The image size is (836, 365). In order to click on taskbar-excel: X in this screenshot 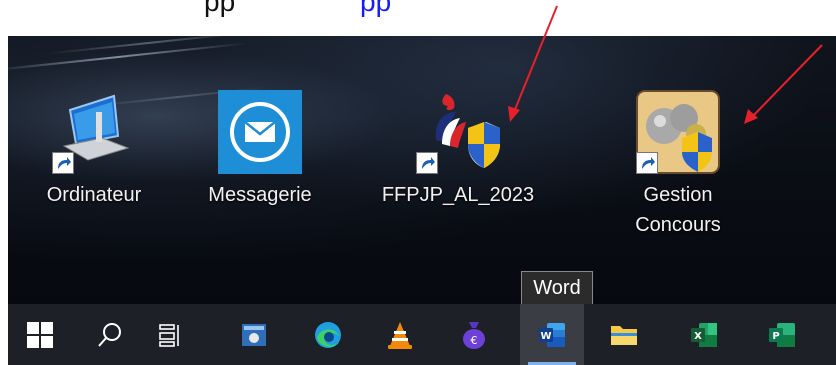, I will do `click(704, 334)`.